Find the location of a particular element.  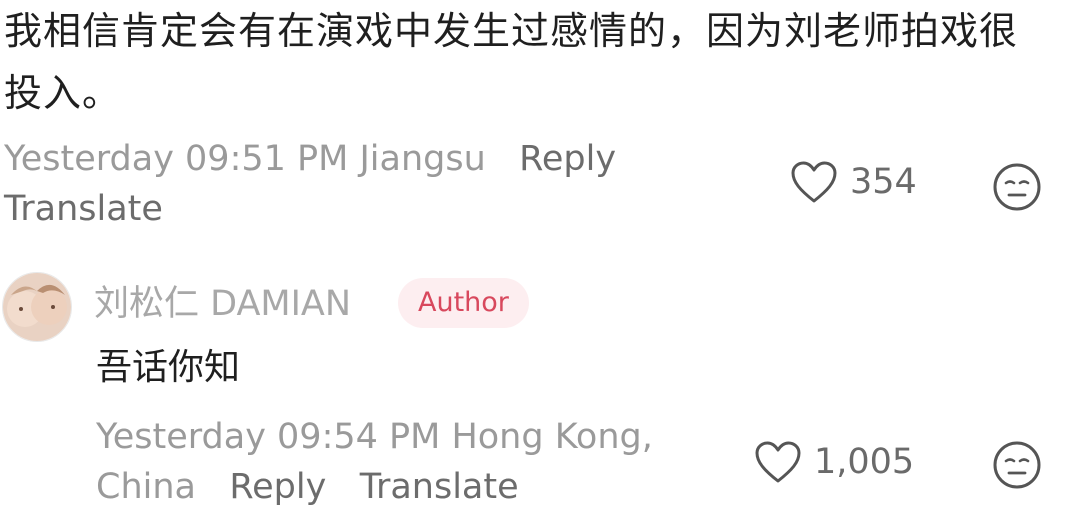

comment-1-reply-button: Reply is located at coordinates (567, 159).